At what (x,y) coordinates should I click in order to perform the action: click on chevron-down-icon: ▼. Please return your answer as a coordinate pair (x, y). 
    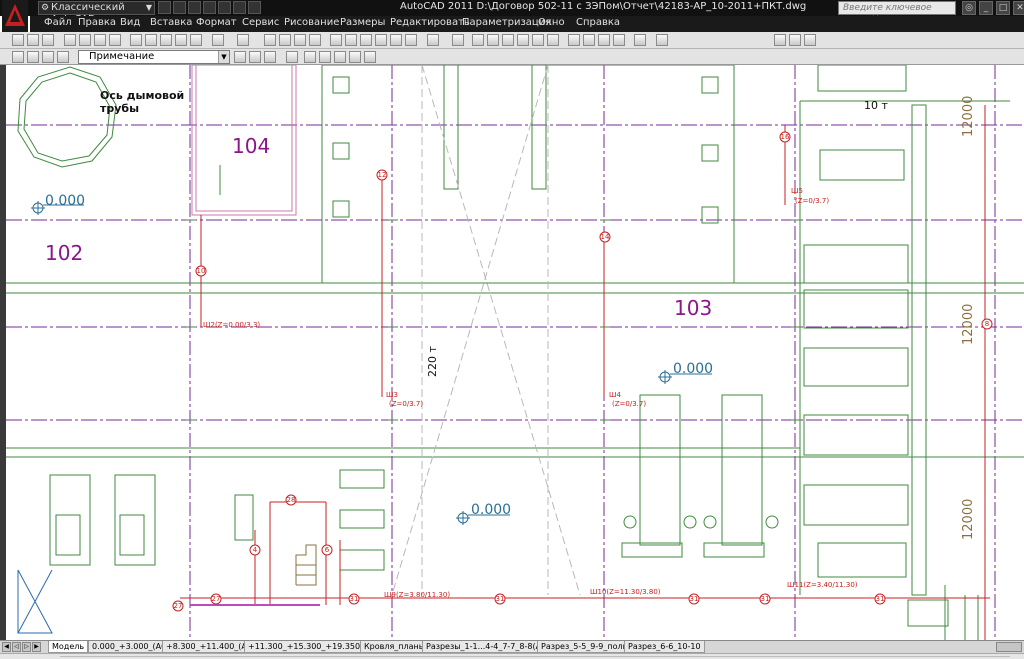
    Looking at the image, I should click on (148, 7).